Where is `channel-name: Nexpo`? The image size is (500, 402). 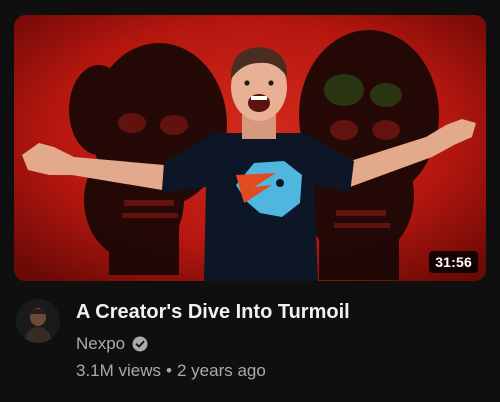 channel-name: Nexpo is located at coordinates (100, 344).